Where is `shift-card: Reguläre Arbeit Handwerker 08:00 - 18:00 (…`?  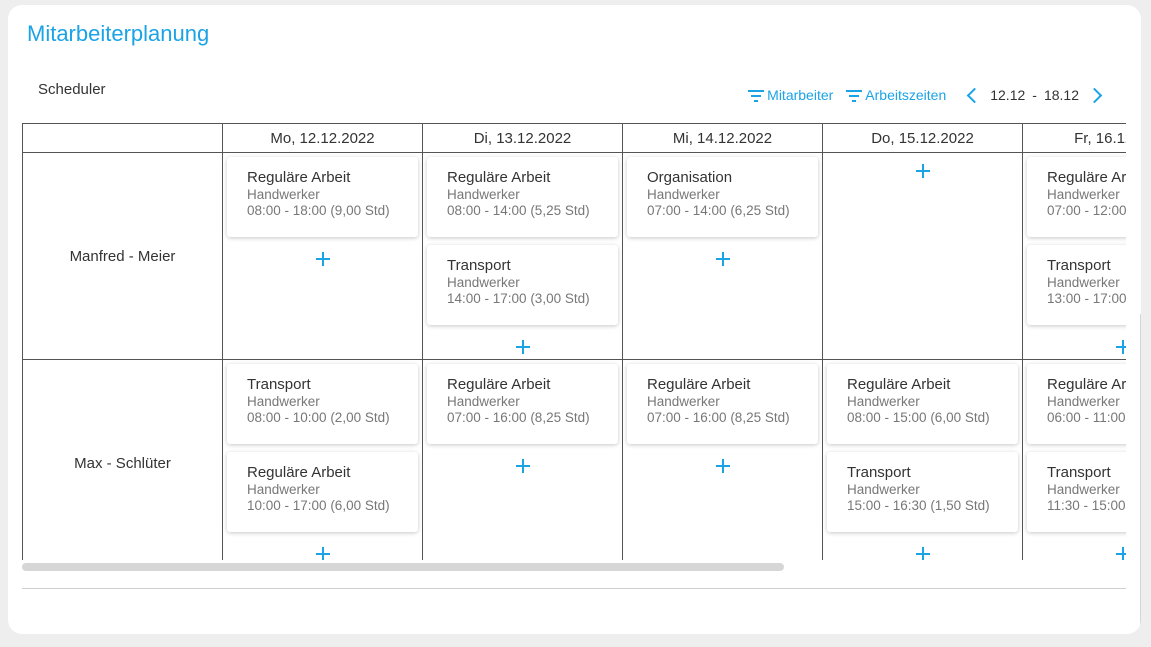
shift-card: Reguläre Arbeit Handwerker 08:00 - 18:00 (… is located at coordinates (322, 197).